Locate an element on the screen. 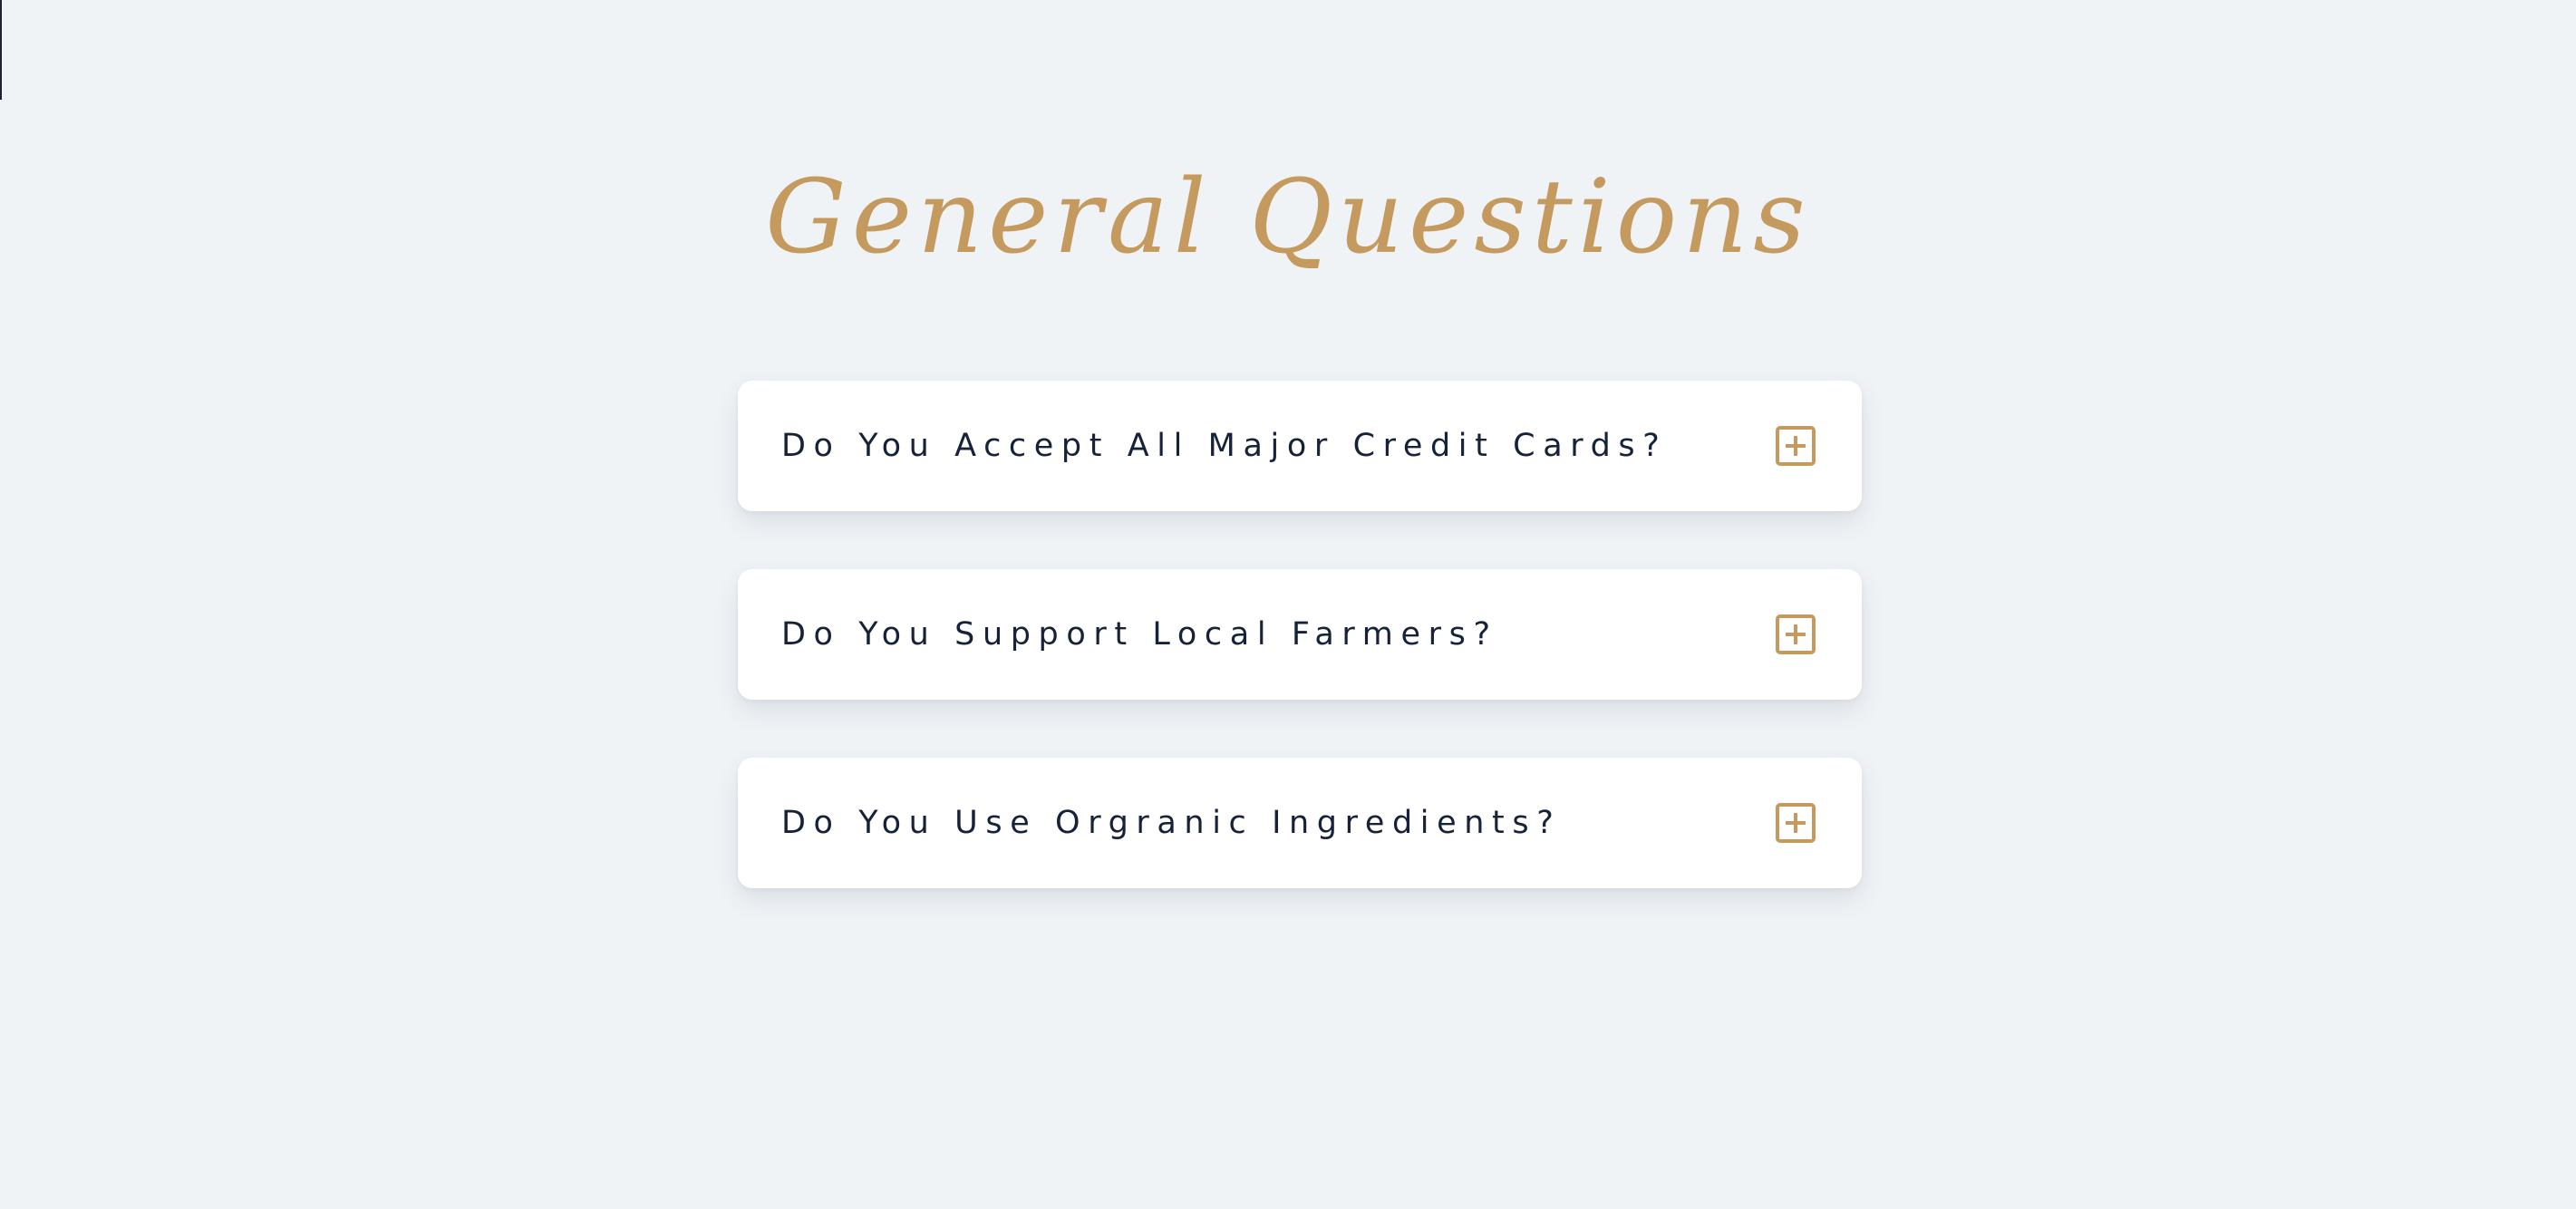 The image size is (2576, 1209). faq-item-organic-ingredients: Do You Use Orgranic Ingredients? is located at coordinates (1300, 823).